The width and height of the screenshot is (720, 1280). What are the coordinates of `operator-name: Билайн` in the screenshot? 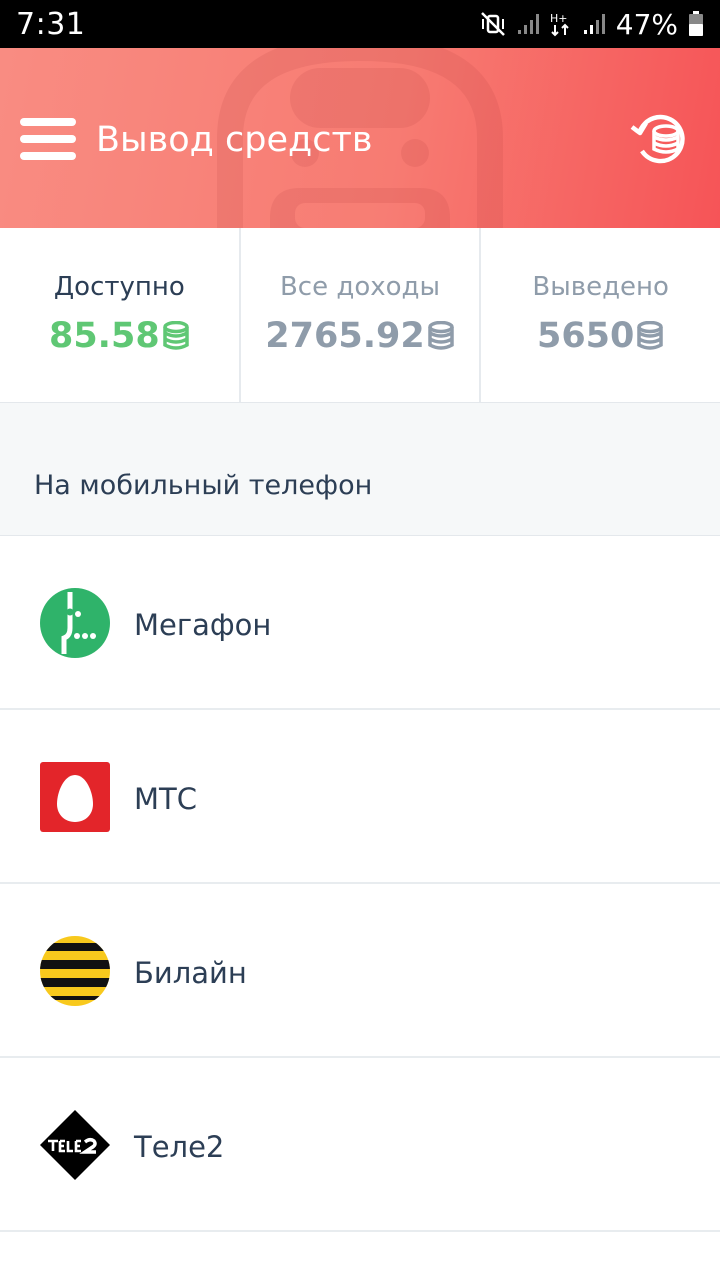 It's located at (190, 973).